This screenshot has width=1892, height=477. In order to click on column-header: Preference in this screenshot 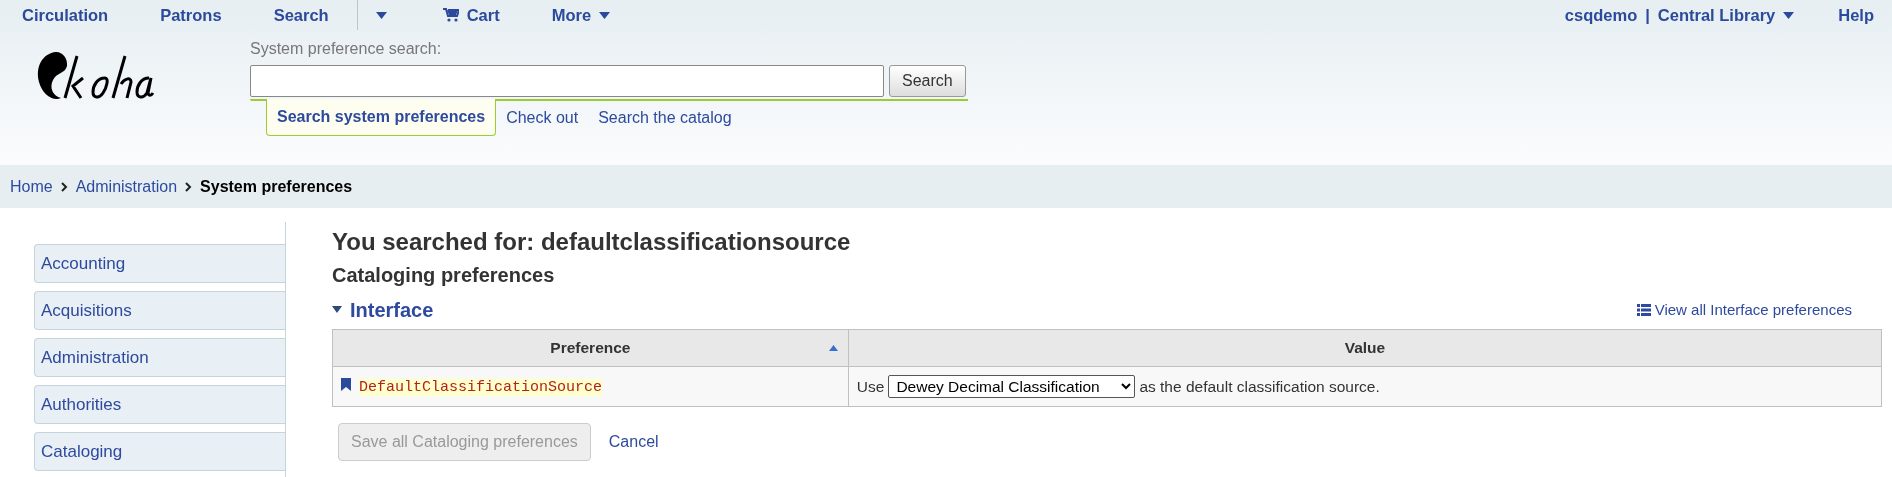, I will do `click(590, 348)`.